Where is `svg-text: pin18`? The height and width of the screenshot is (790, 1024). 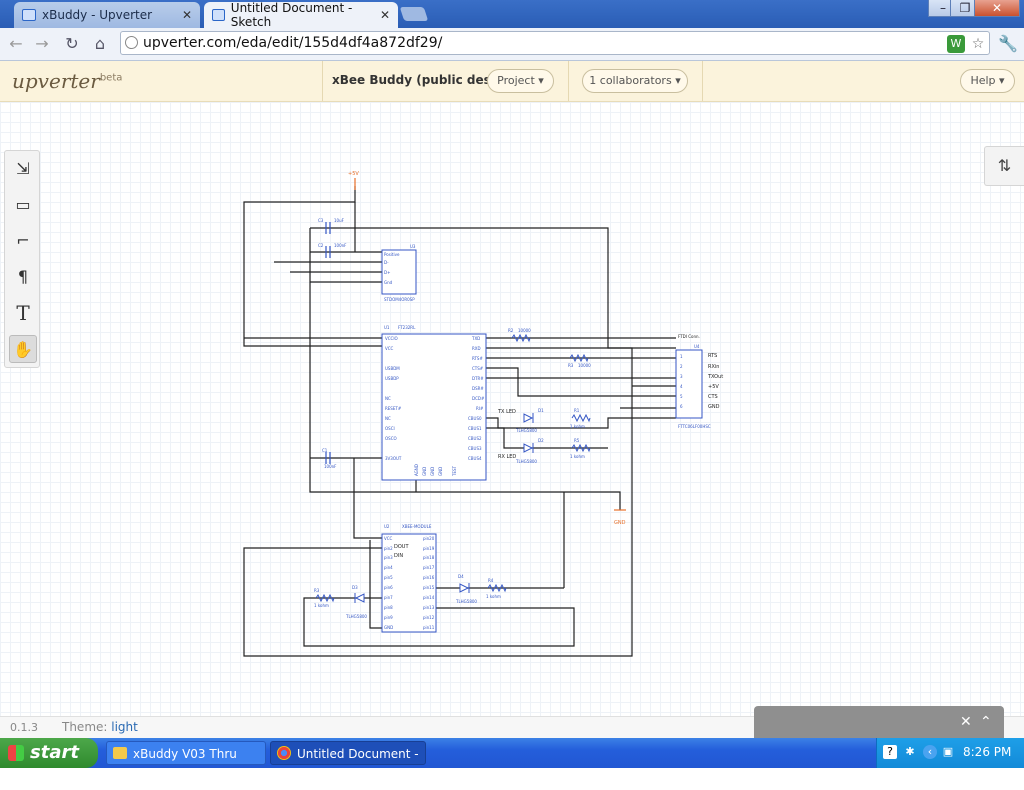
svg-text: pin18 is located at coordinates (429, 557).